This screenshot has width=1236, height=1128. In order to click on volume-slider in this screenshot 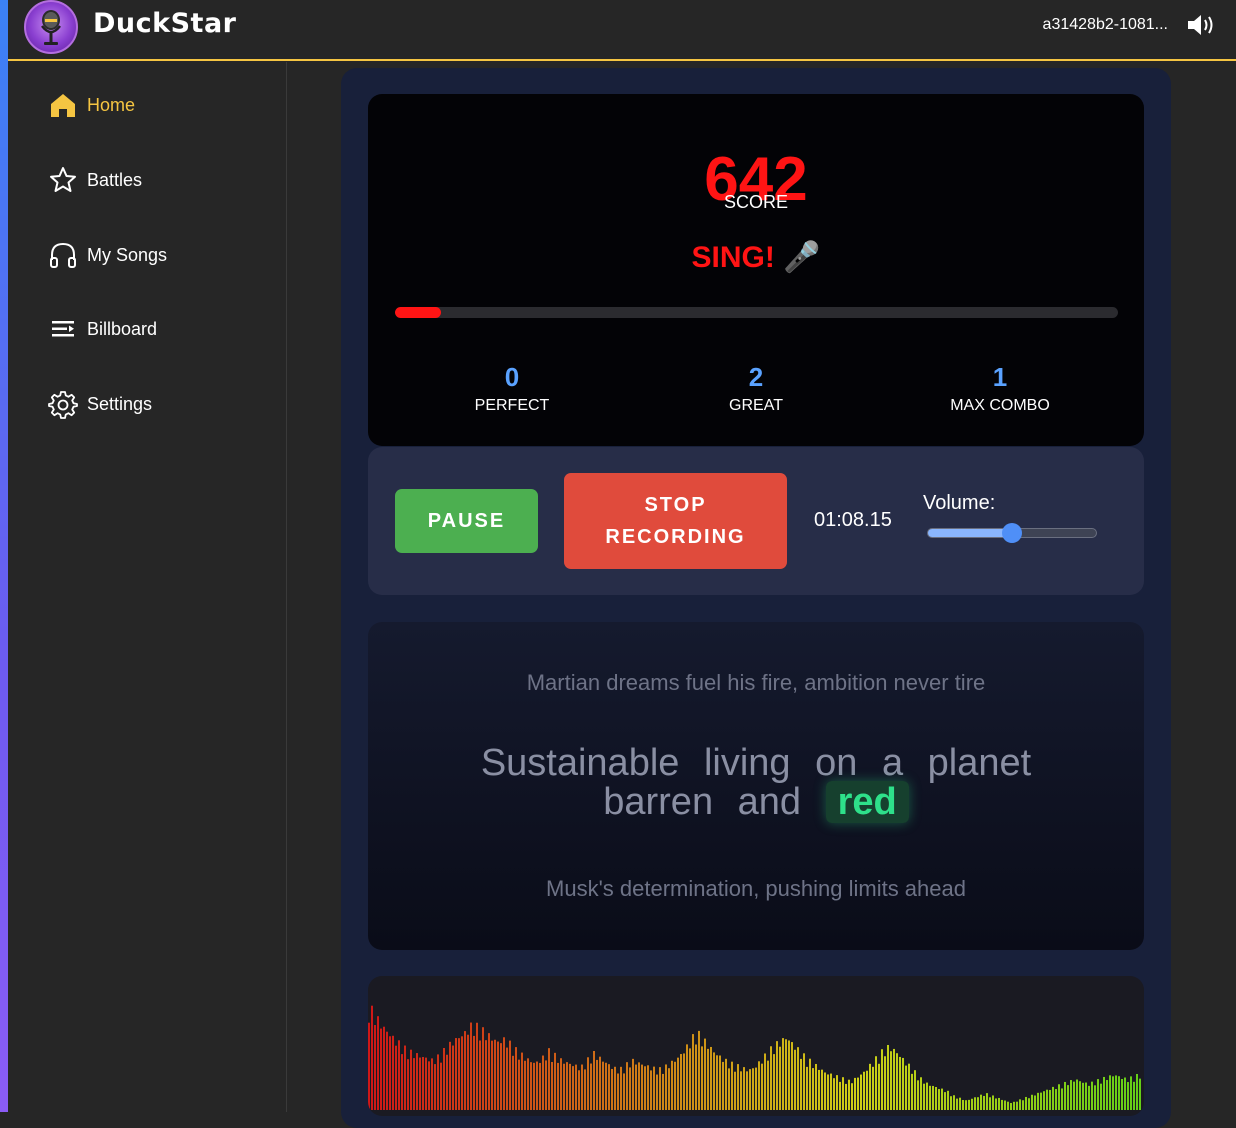, I will do `click(1012, 533)`.